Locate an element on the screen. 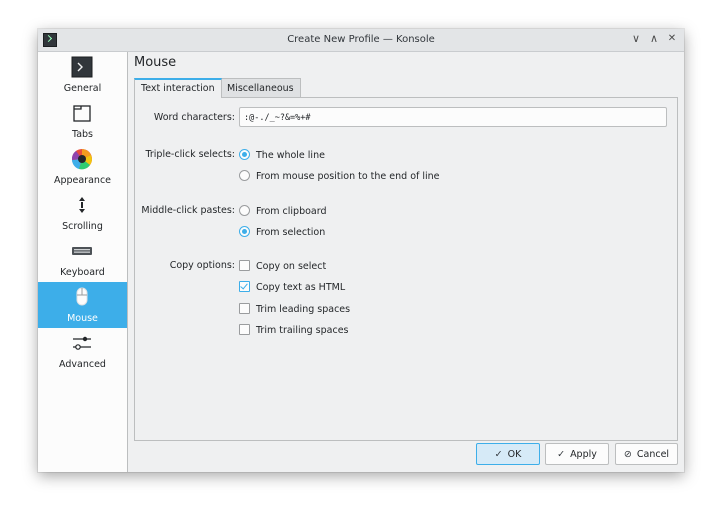 The image size is (720, 507). keyboard-icon is located at coordinates (82, 251).